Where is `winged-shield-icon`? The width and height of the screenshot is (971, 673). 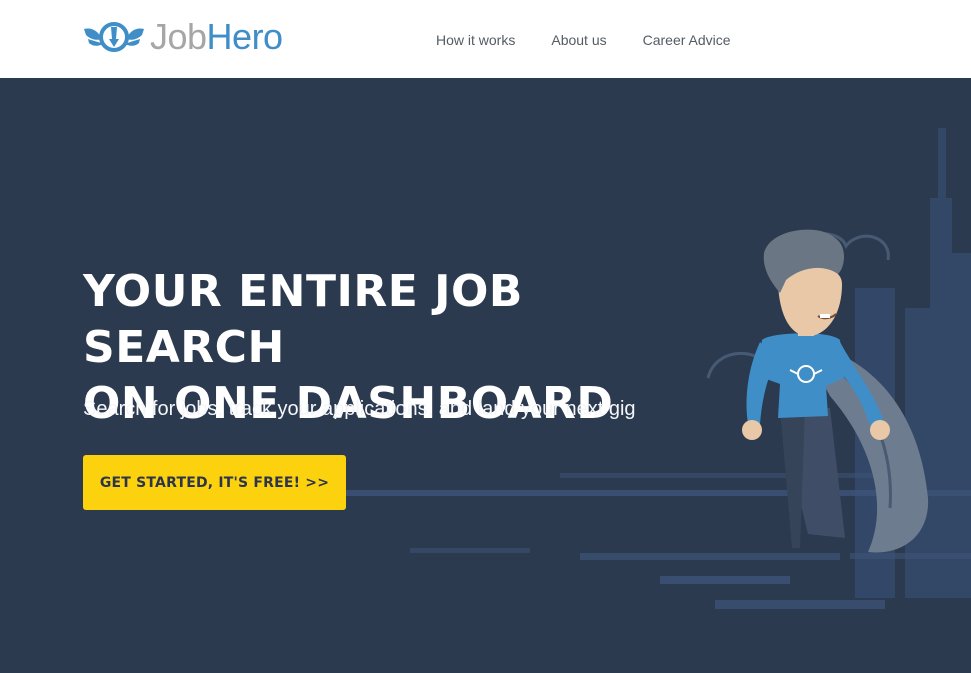 winged-shield-icon is located at coordinates (114, 37).